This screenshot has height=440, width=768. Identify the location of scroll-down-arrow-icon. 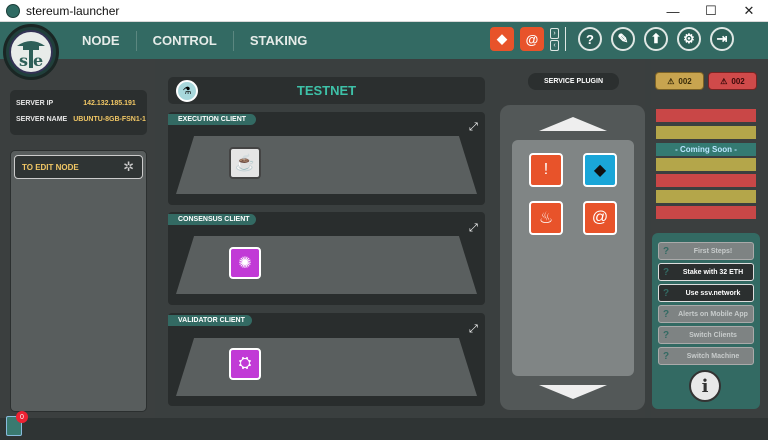
(573, 392).